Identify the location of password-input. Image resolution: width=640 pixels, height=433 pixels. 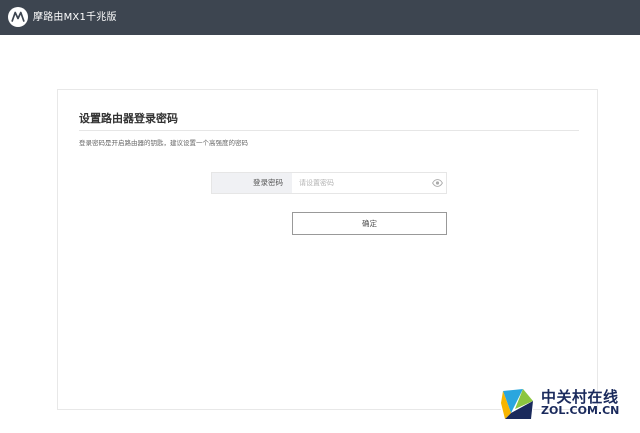
(360, 183).